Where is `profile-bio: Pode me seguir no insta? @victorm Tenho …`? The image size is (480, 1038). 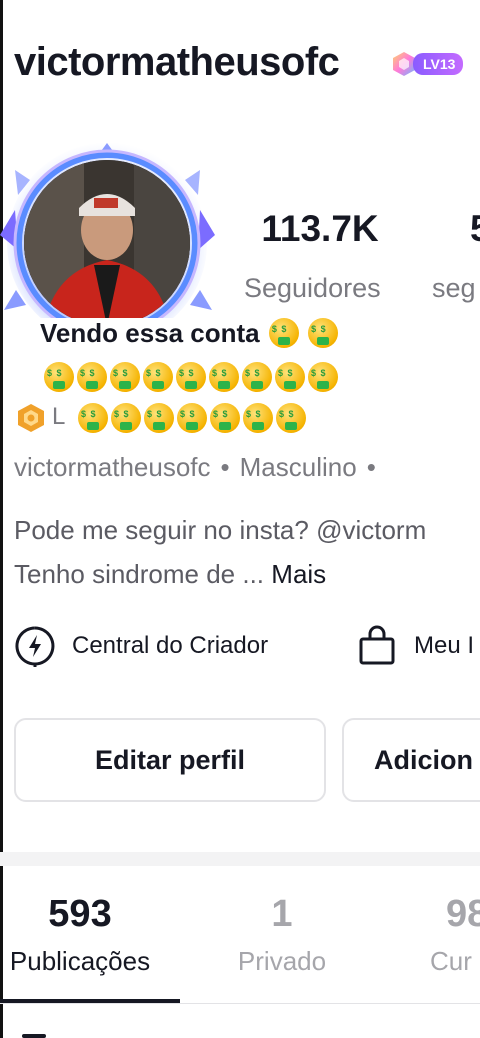
profile-bio: Pode me seguir no insta? @victorm Tenho … is located at coordinates (220, 552).